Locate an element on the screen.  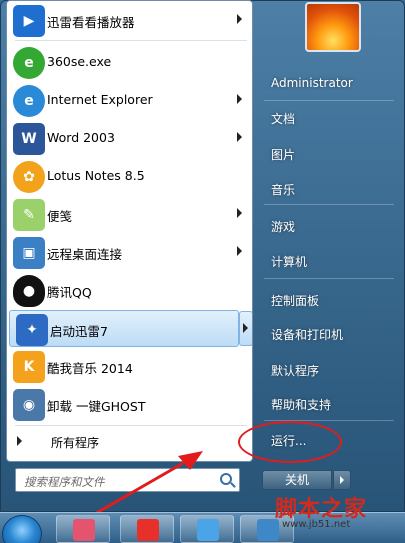
g-app-icon is located at coordinates (148, 530).